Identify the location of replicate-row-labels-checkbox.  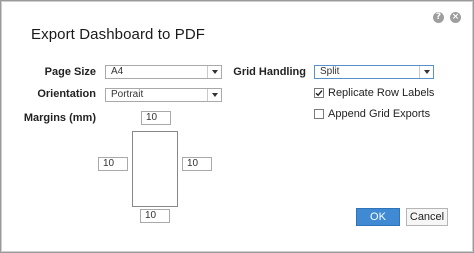
(319, 93).